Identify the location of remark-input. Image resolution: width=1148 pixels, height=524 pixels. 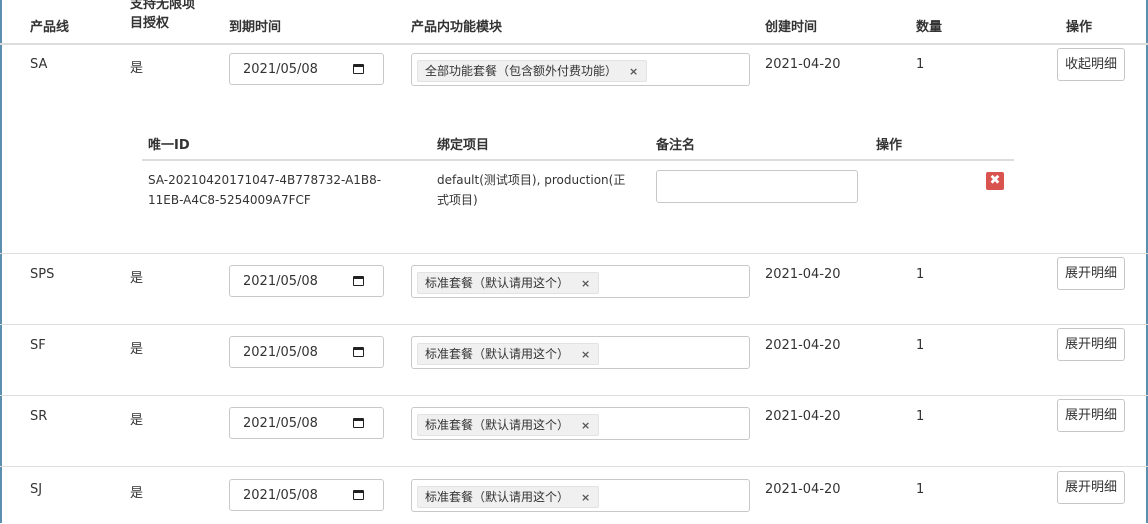
(757, 186).